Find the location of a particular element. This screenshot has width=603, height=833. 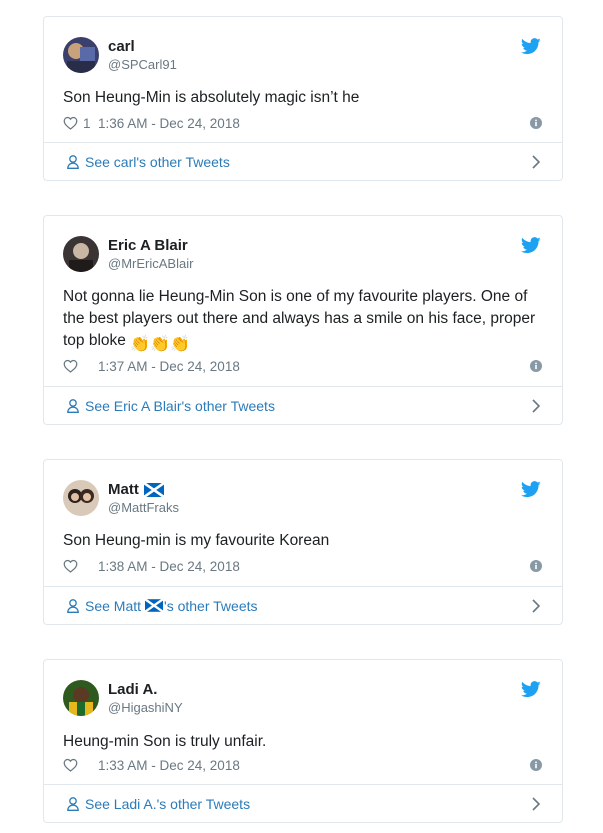

display-name: Ladi A. is located at coordinates (132, 689).